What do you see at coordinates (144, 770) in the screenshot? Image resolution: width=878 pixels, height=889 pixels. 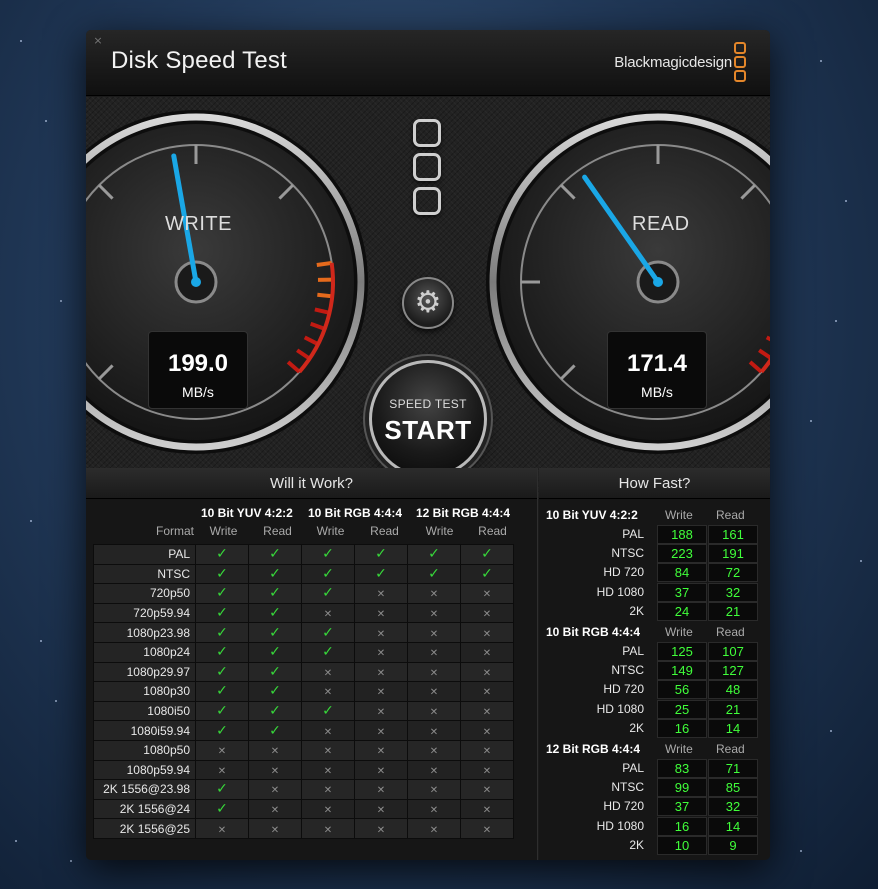 I see `format-label: 1080p59.94` at bounding box center [144, 770].